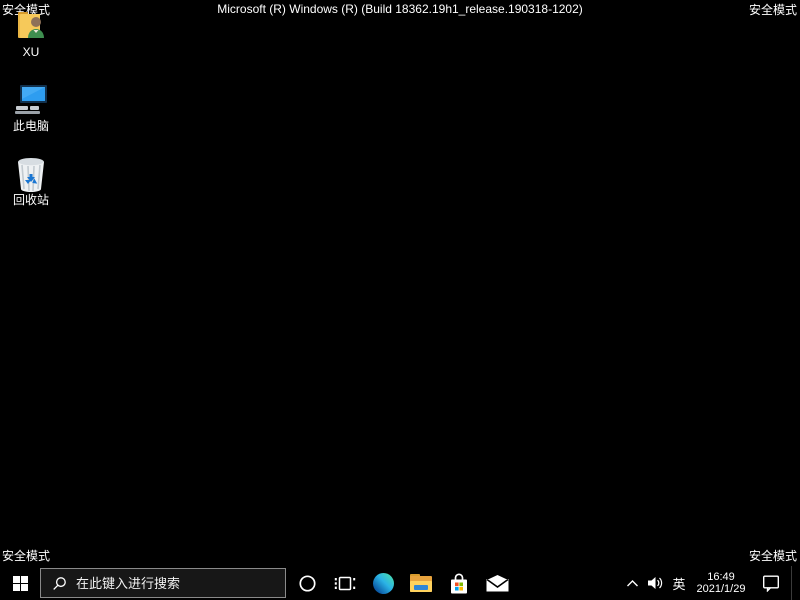 This screenshot has width=800, height=600. What do you see at coordinates (59, 583) in the screenshot?
I see `search-icon` at bounding box center [59, 583].